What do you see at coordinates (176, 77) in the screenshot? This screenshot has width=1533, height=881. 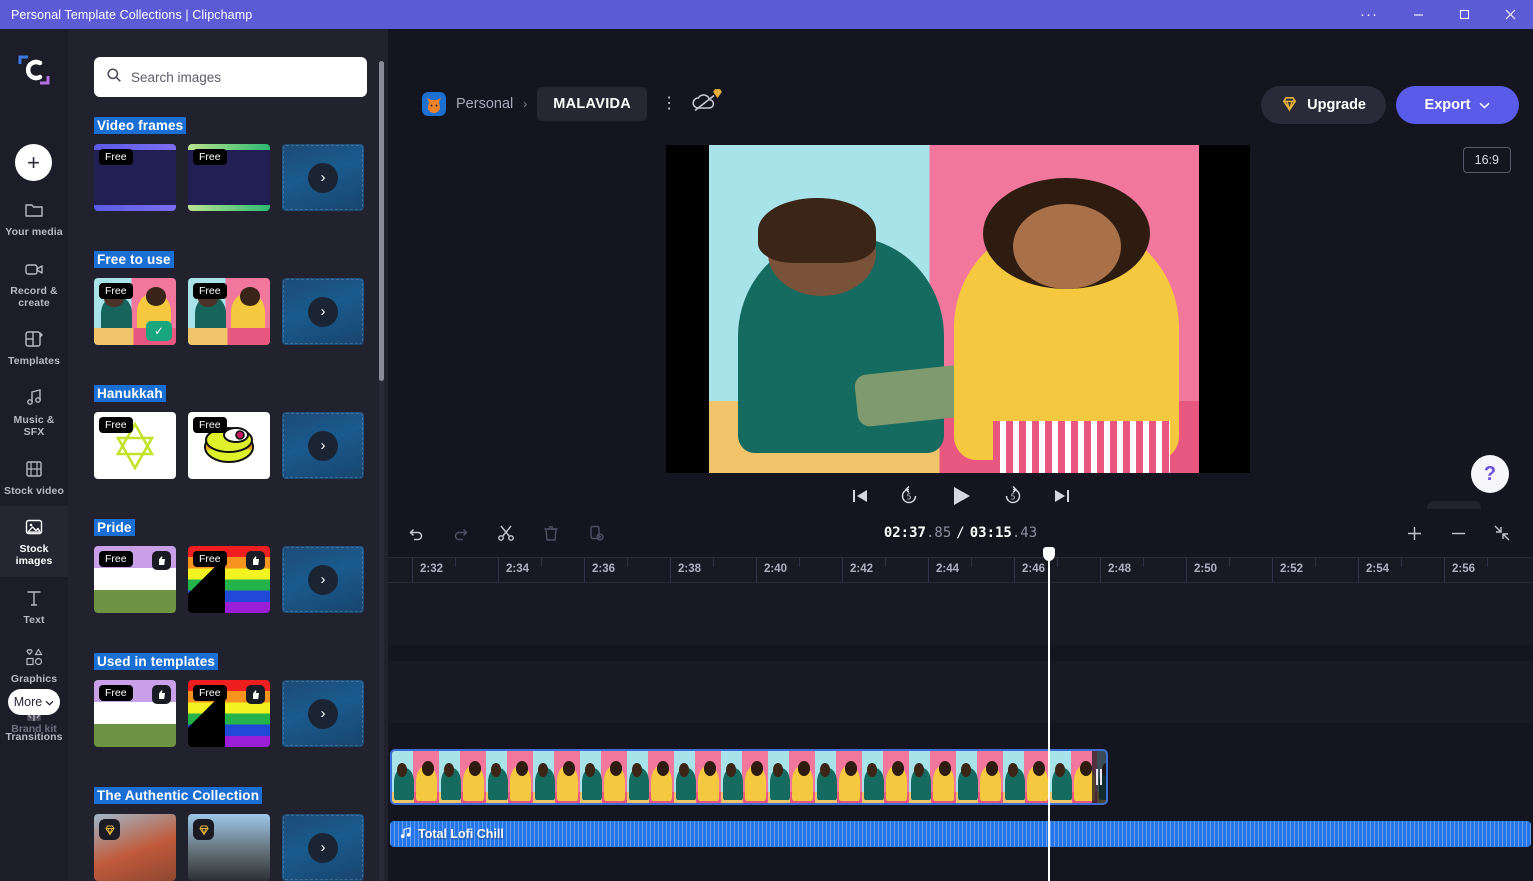 I see `search-placeholder: Search images` at bounding box center [176, 77].